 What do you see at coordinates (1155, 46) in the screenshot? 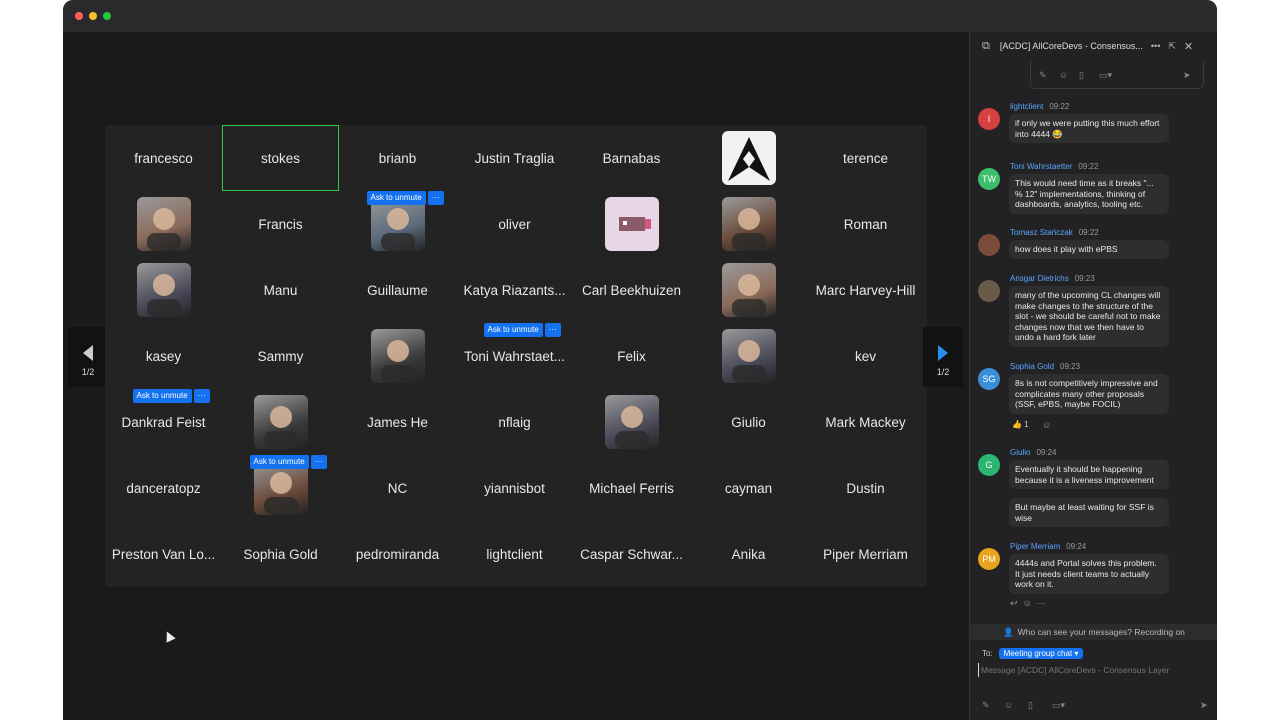
I see `more-options-icon: •••` at bounding box center [1155, 46].